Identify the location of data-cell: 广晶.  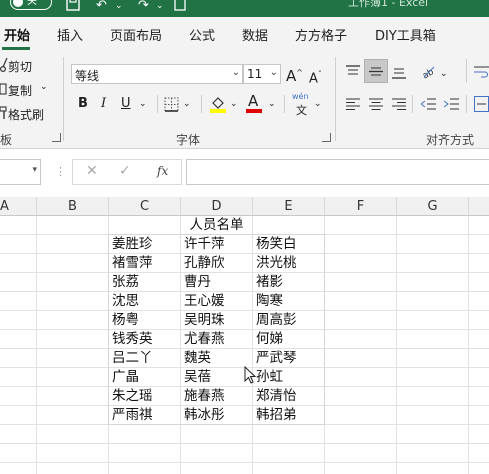
(125, 377).